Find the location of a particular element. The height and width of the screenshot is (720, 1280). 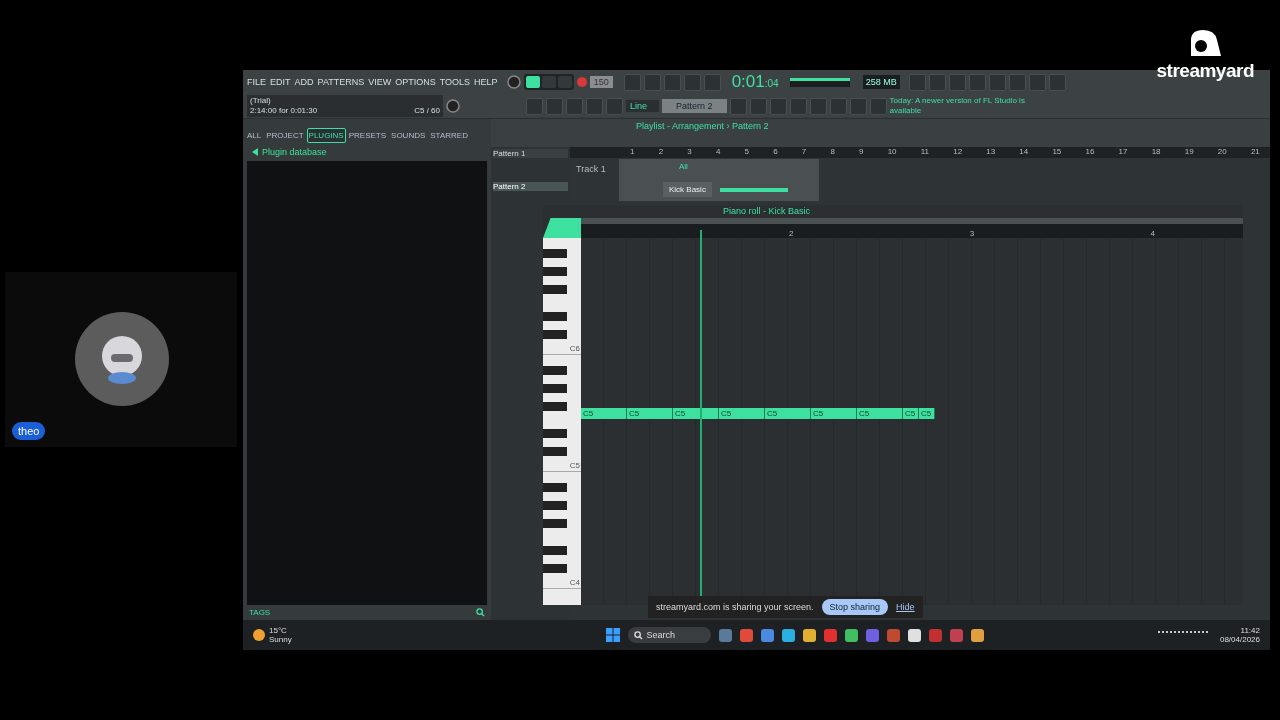

taskbar-search: Search is located at coordinates (669, 635).